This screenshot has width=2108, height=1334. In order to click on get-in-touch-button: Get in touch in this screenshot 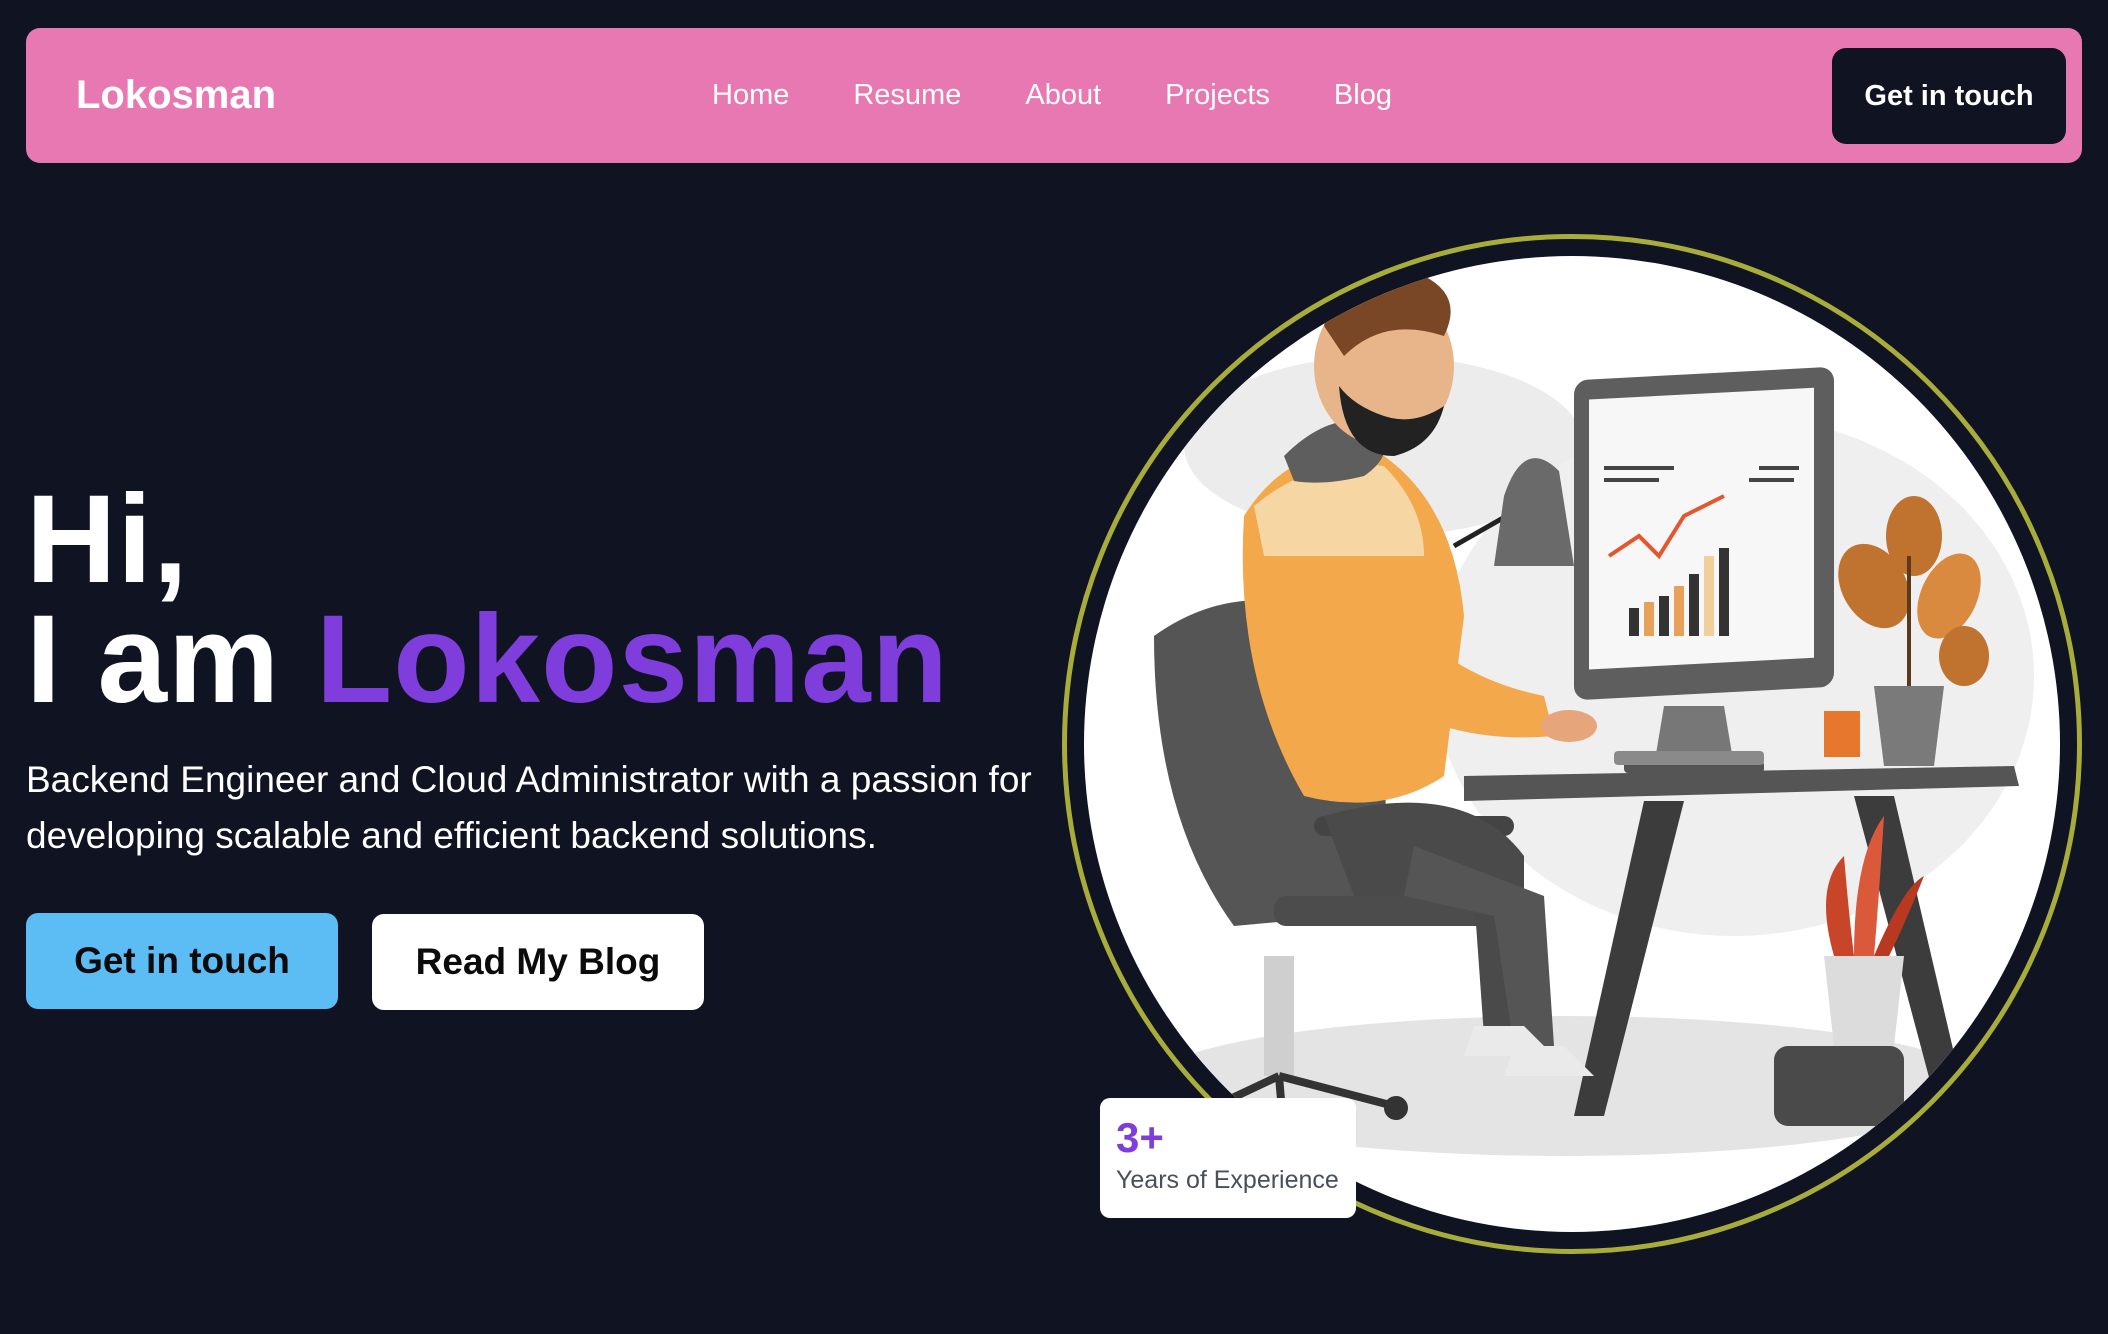, I will do `click(182, 961)`.